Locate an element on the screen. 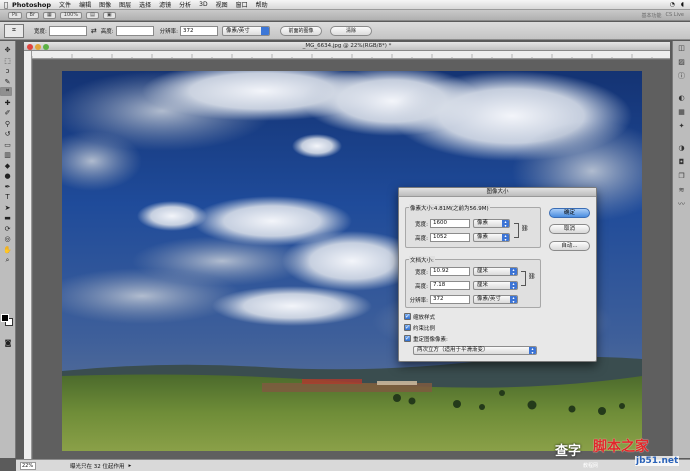  histogram-panel-icon: ▨ is located at coordinates (682, 62).